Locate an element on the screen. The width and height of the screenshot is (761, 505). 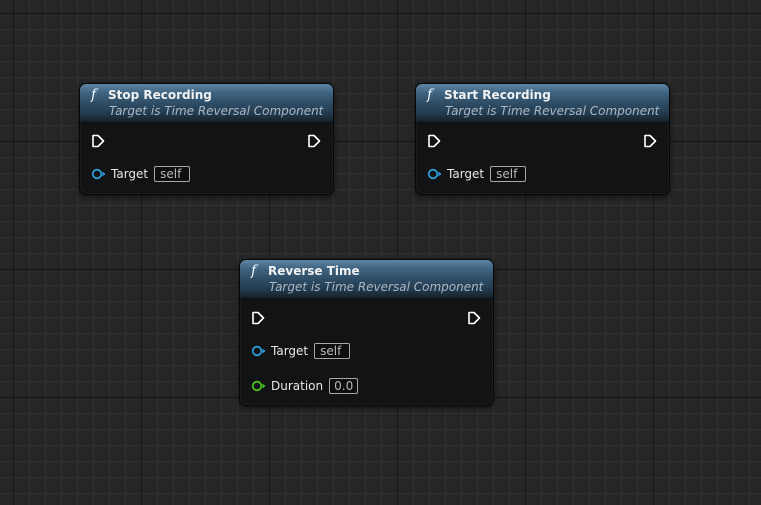
node-title: Stop Recording is located at coordinates (160, 95).